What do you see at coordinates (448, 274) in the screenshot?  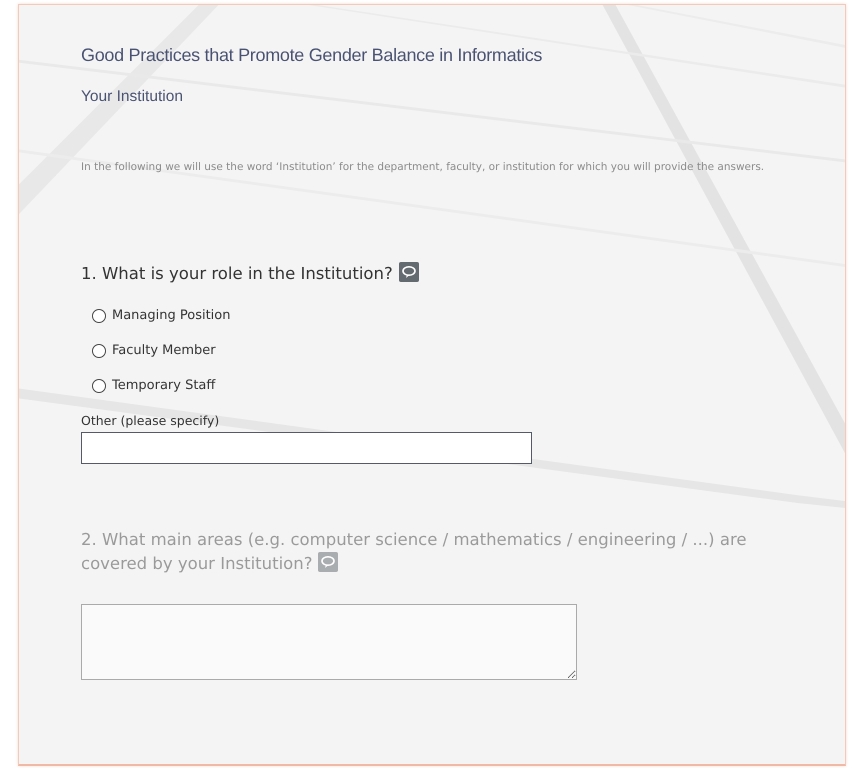 I see `question-text: 1. What is your role in the Institution?` at bounding box center [448, 274].